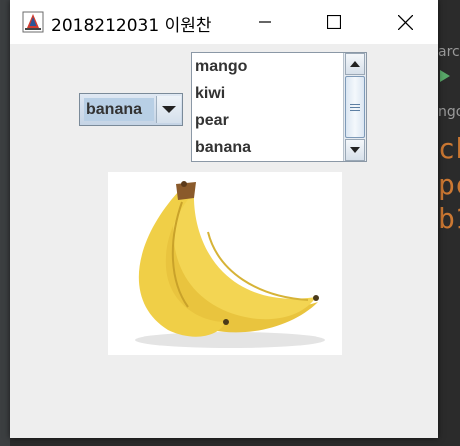 The height and width of the screenshot is (446, 460). I want to click on combo-dropdown-button, so click(168, 109).